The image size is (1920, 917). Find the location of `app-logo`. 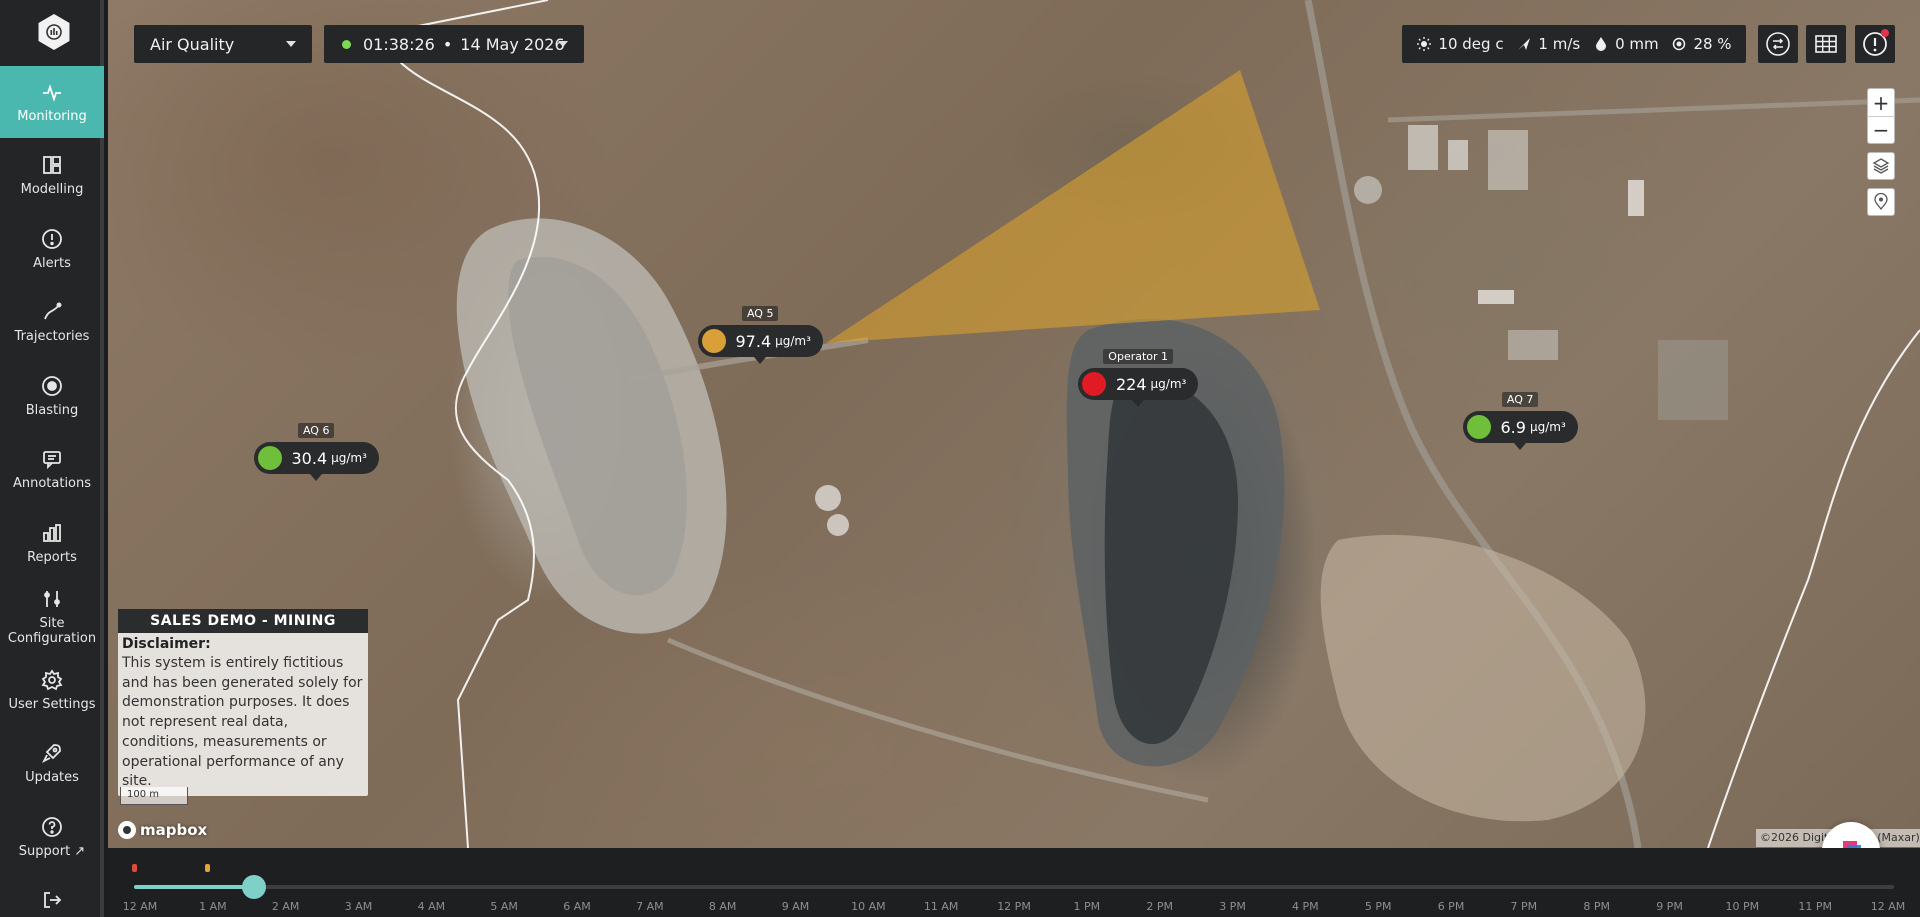

app-logo is located at coordinates (54, 32).